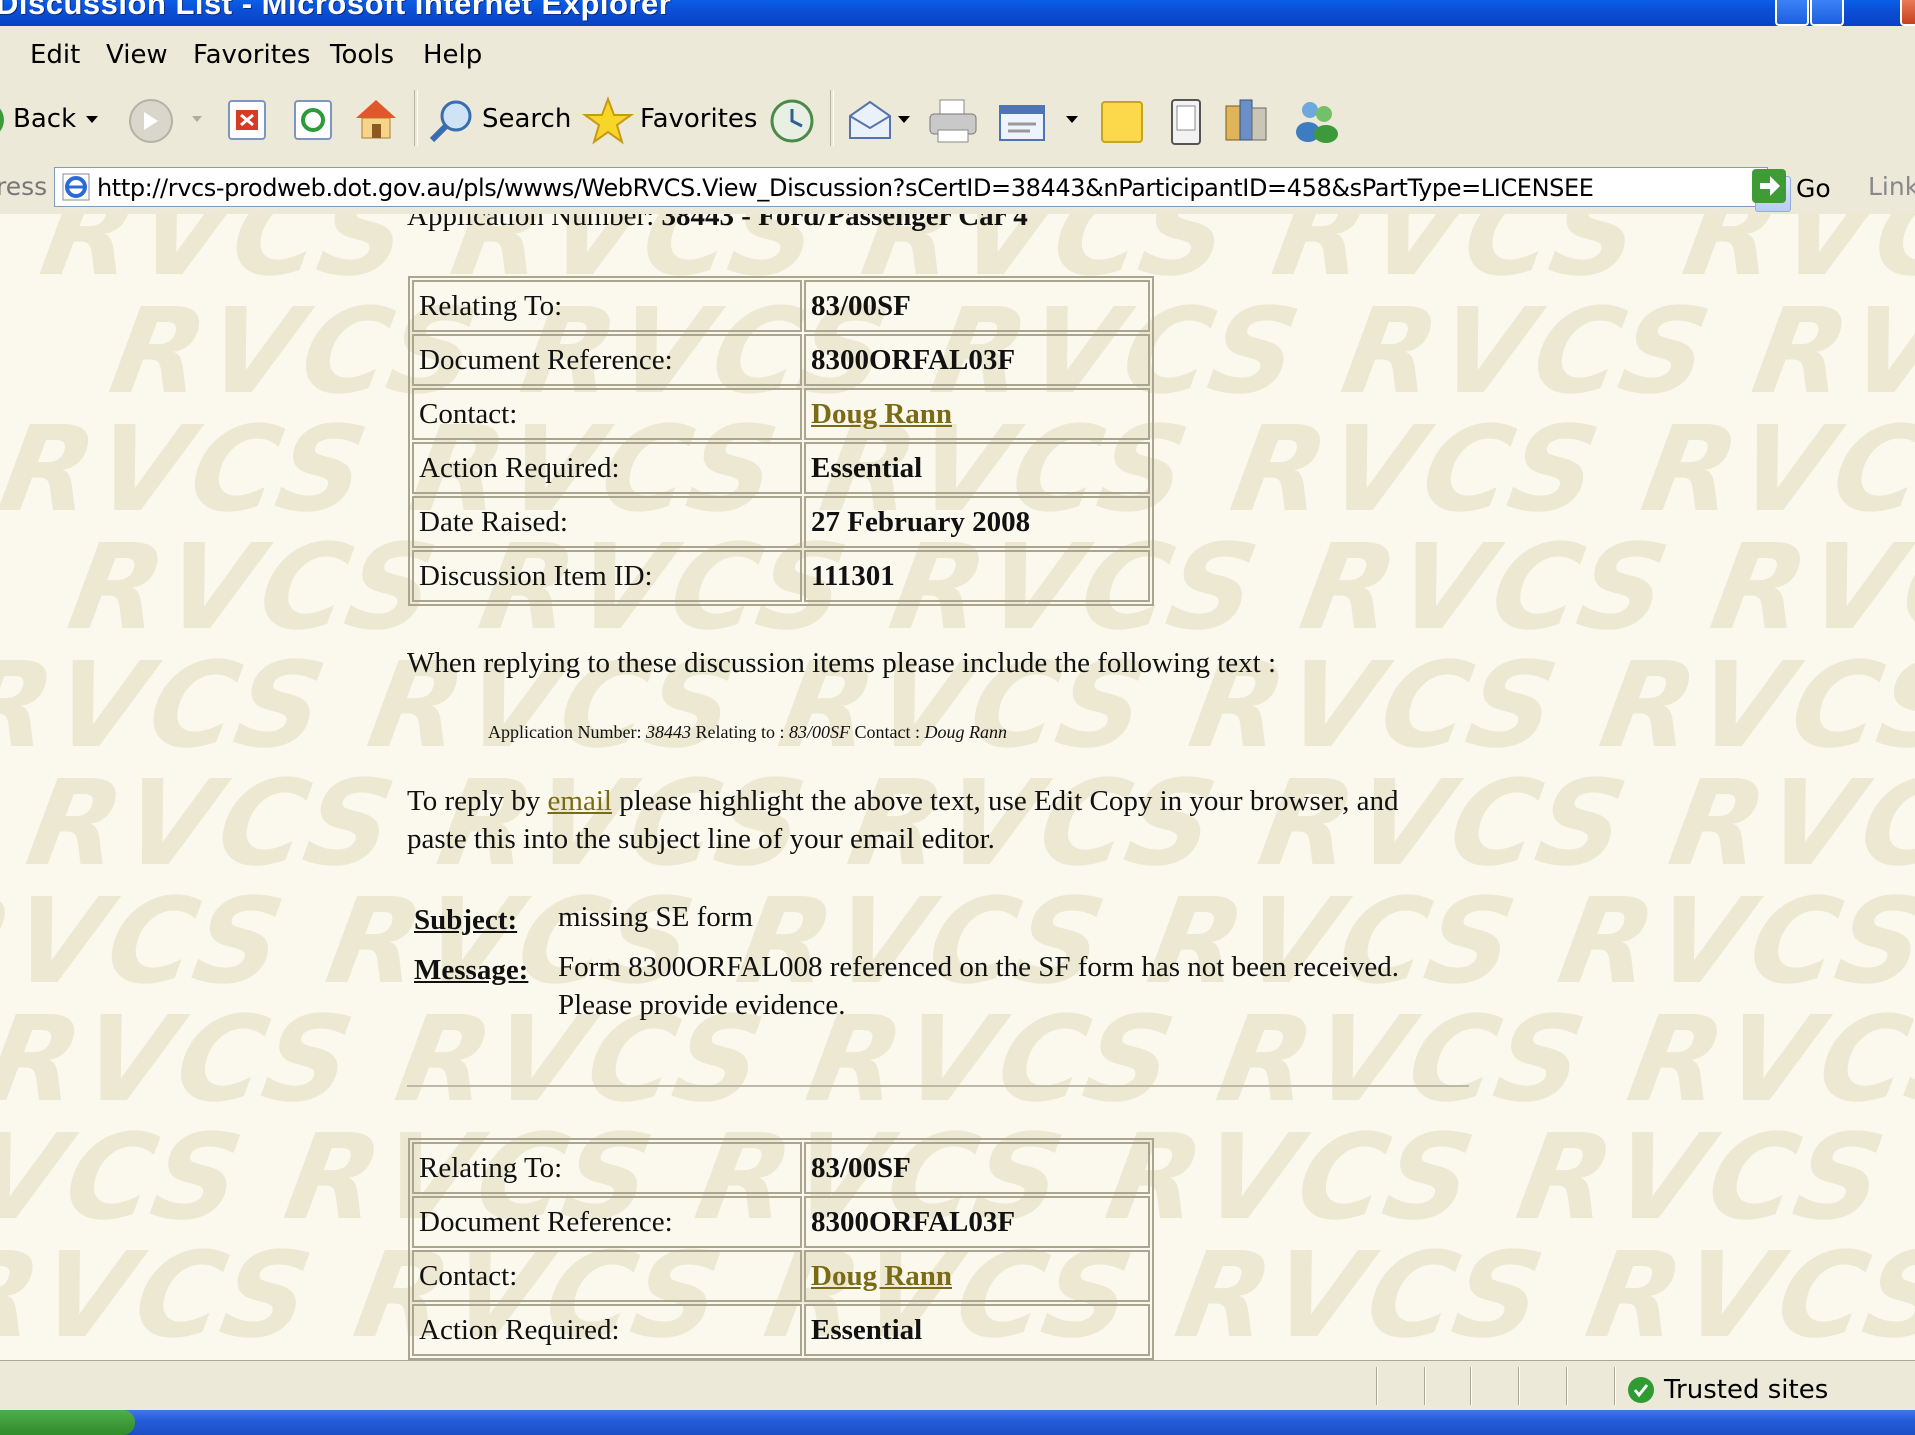 This screenshot has width=1915, height=1435. I want to click on table-row: Discussion Item ID: 111301, so click(781, 576).